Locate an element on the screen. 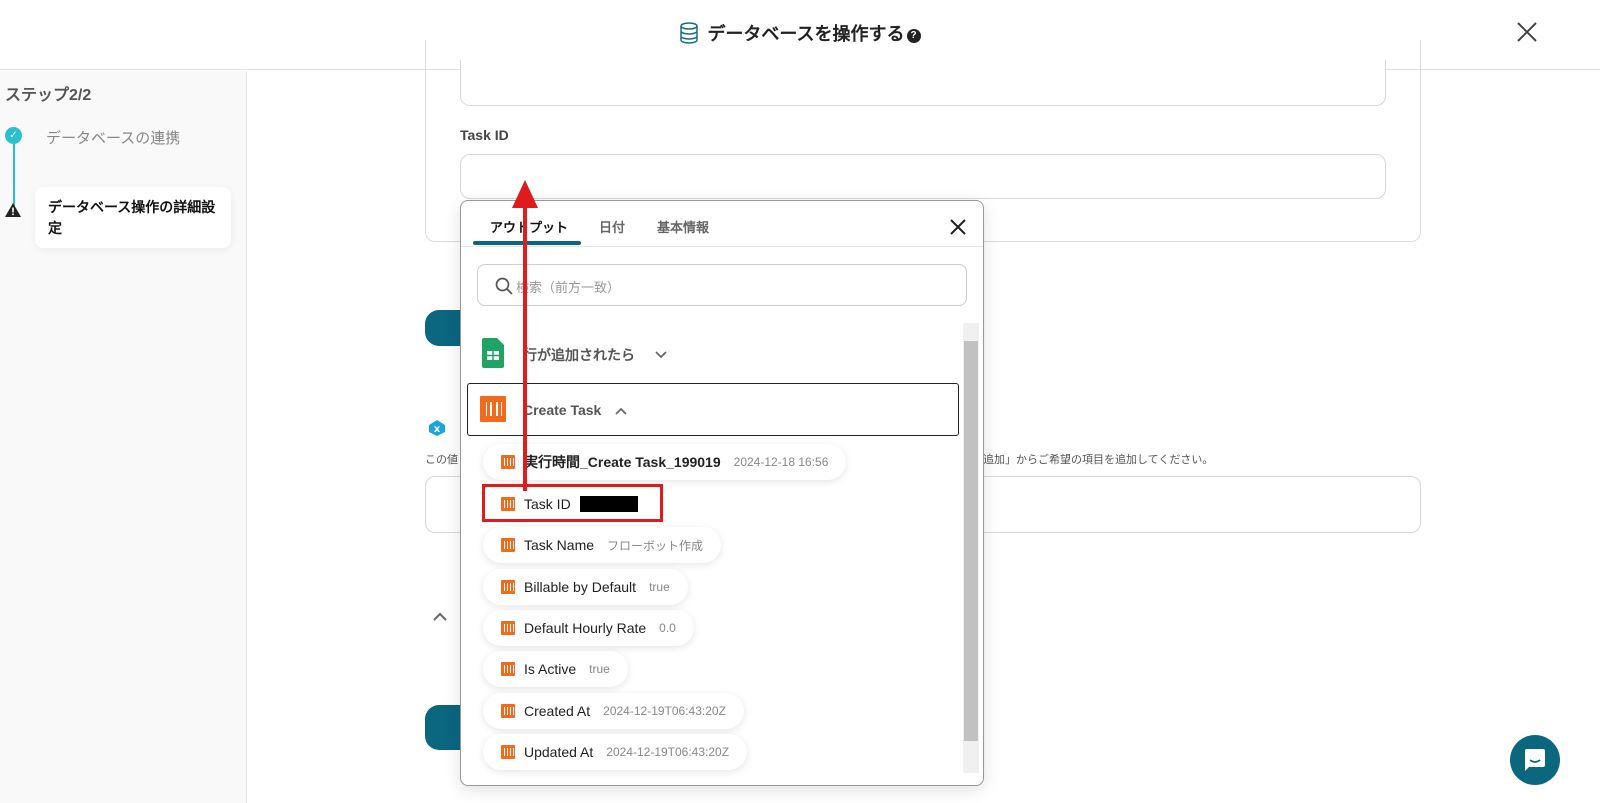  scrollbar-thumb is located at coordinates (971, 541).